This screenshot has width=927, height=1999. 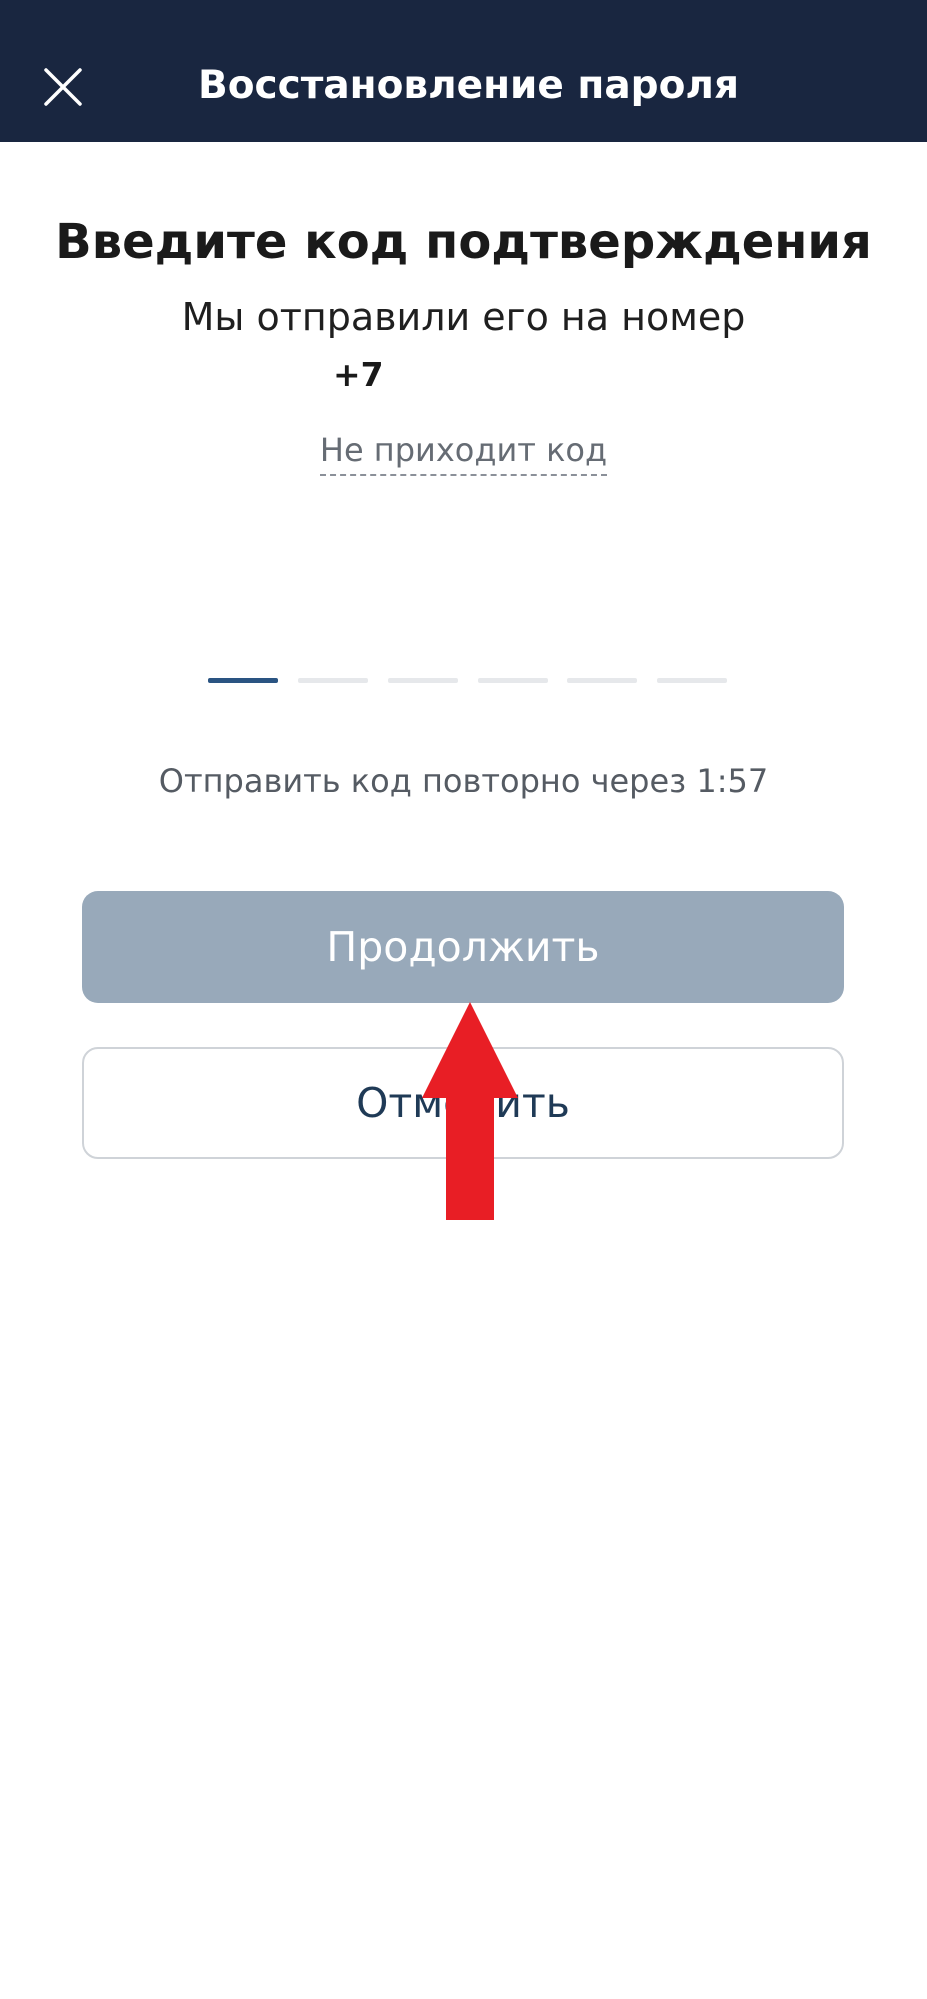 What do you see at coordinates (358, 374) in the screenshot?
I see `phone-number: +79` at bounding box center [358, 374].